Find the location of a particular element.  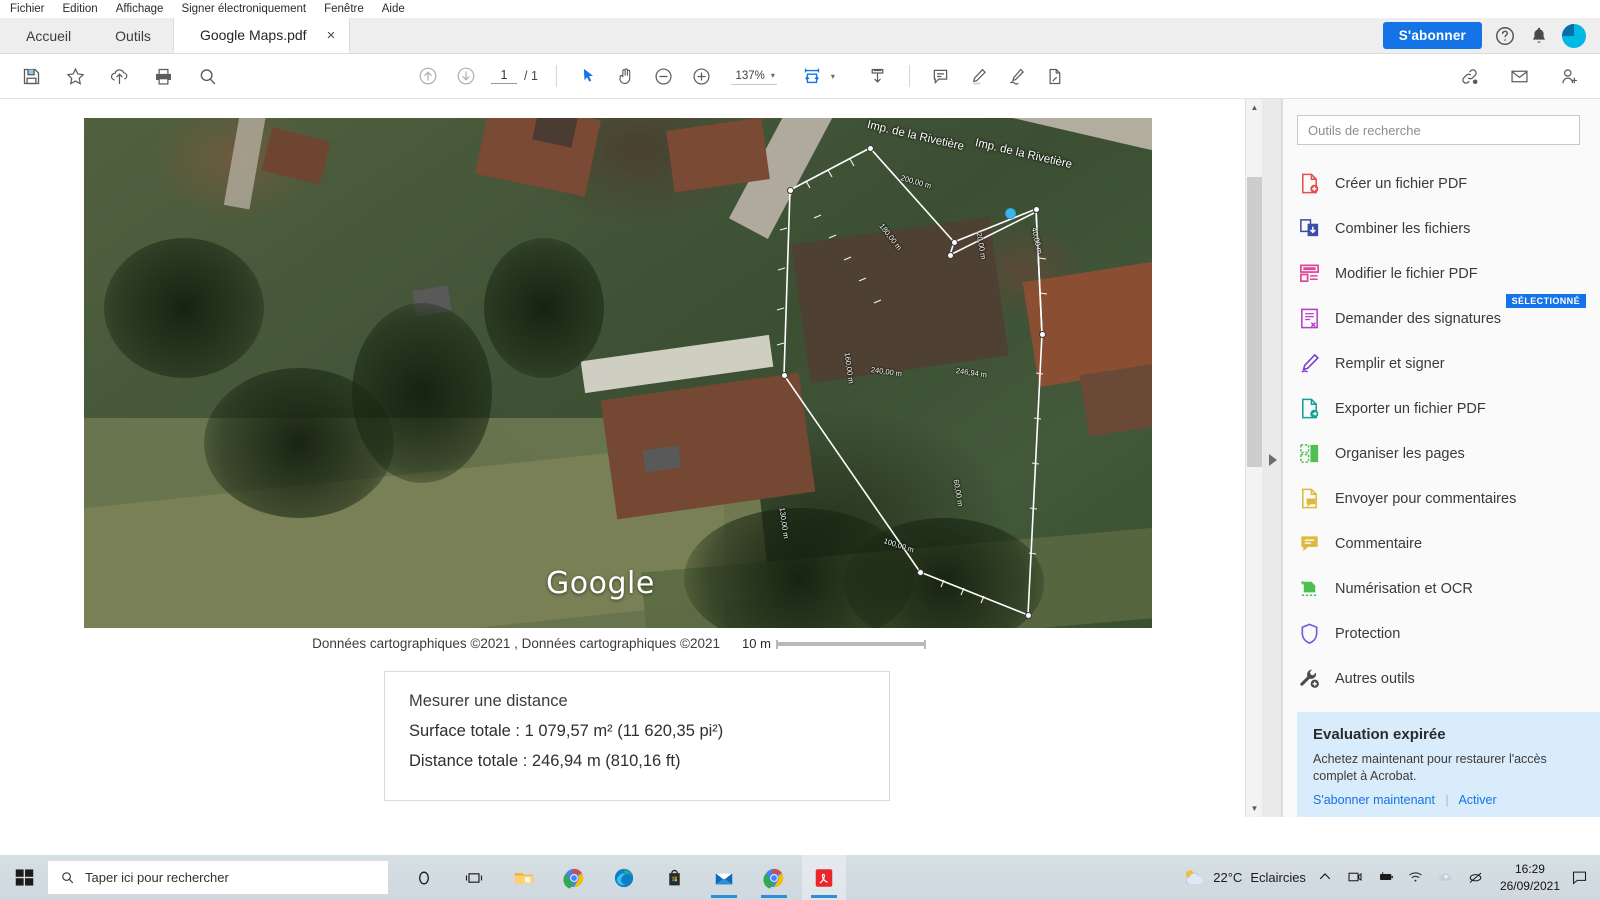

file-explorer-icon is located at coordinates (524, 877).